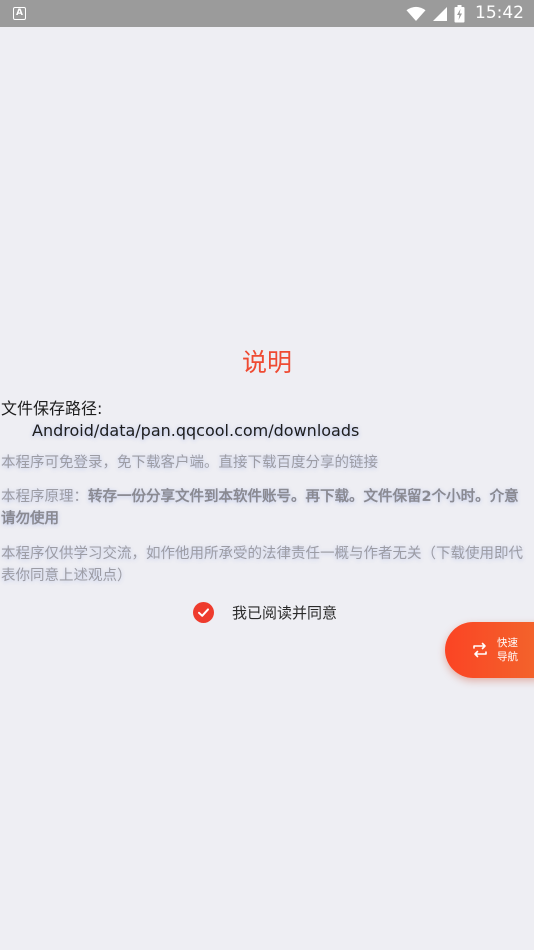 Image resolution: width=534 pixels, height=950 pixels. Describe the element at coordinates (52, 408) in the screenshot. I see `save-path-label: 文件保存路径:` at that location.